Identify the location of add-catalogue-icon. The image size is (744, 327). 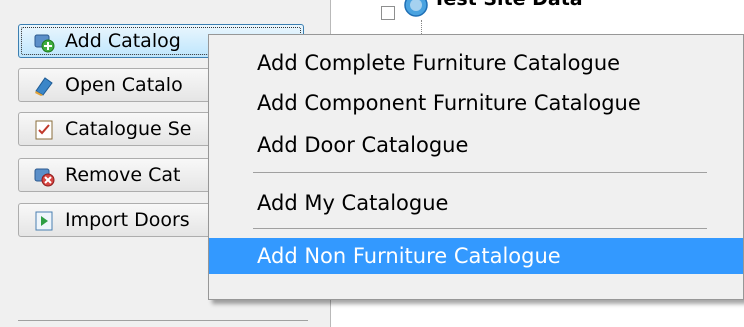
(44, 43).